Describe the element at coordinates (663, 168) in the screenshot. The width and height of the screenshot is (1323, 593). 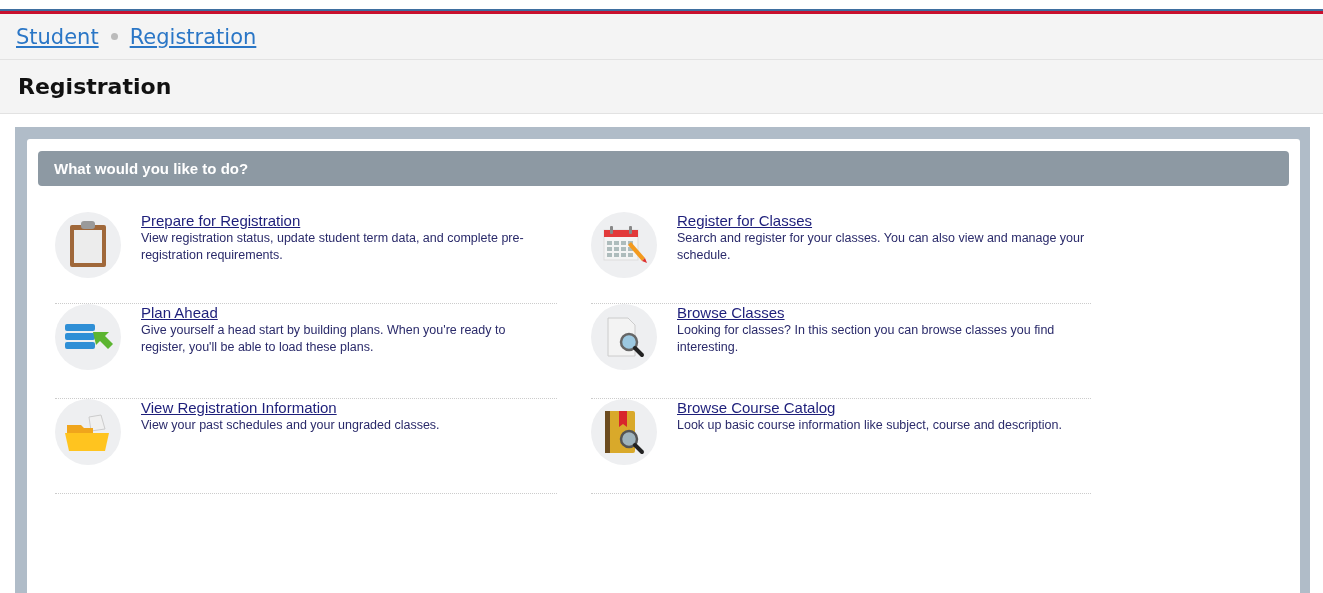
I see `panel-heading: What would you like to do?` at that location.